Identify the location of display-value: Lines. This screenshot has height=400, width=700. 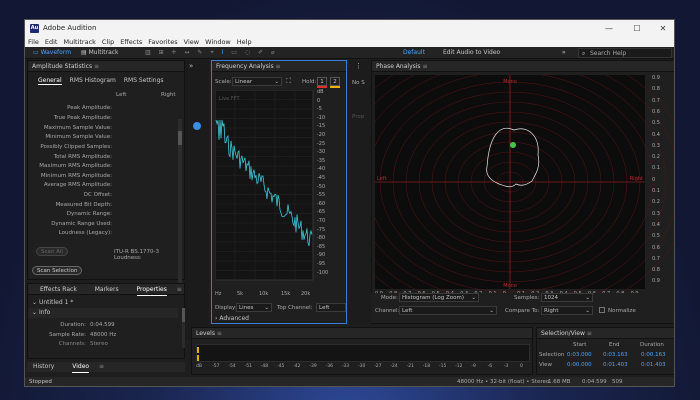
(246, 308).